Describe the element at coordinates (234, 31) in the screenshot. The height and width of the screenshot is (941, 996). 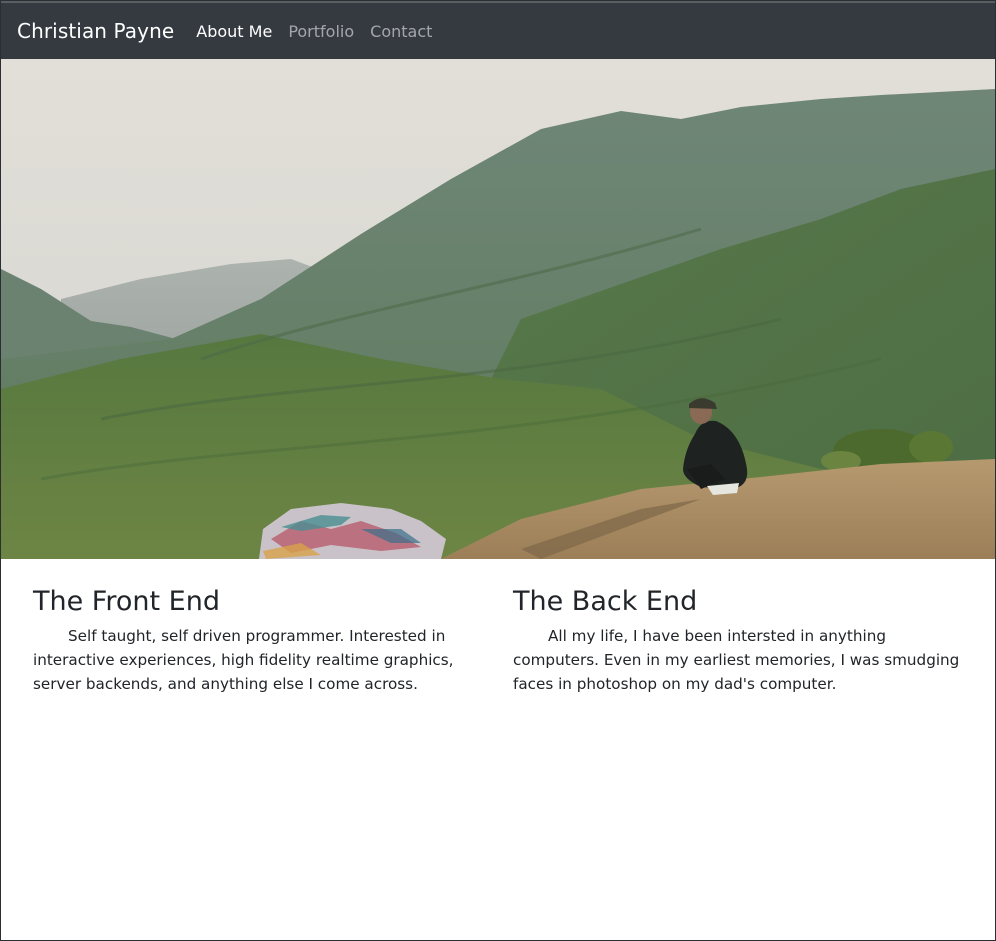
I see `nav-link-about-me: About Me` at that location.